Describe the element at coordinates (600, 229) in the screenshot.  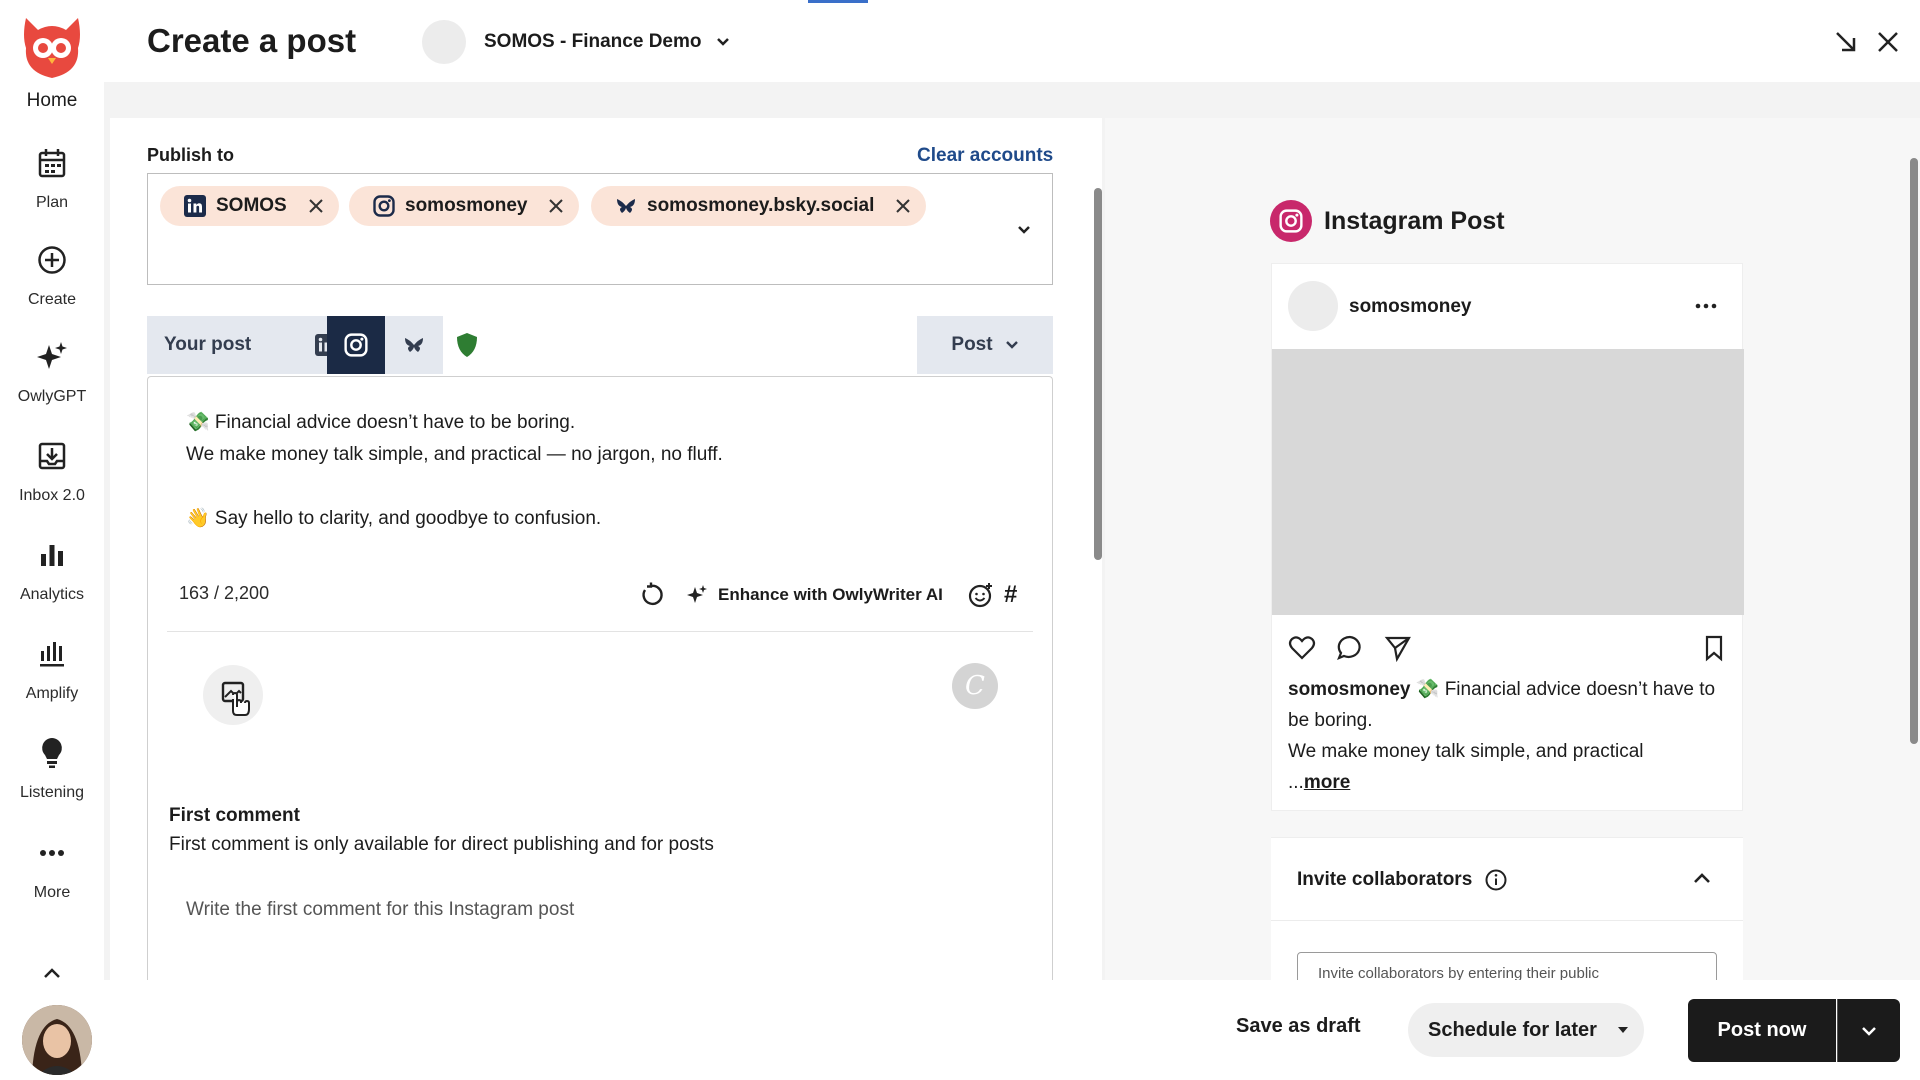
I see `account-selector: SOMOS somosmoney somosmoney.bsky.social` at that location.